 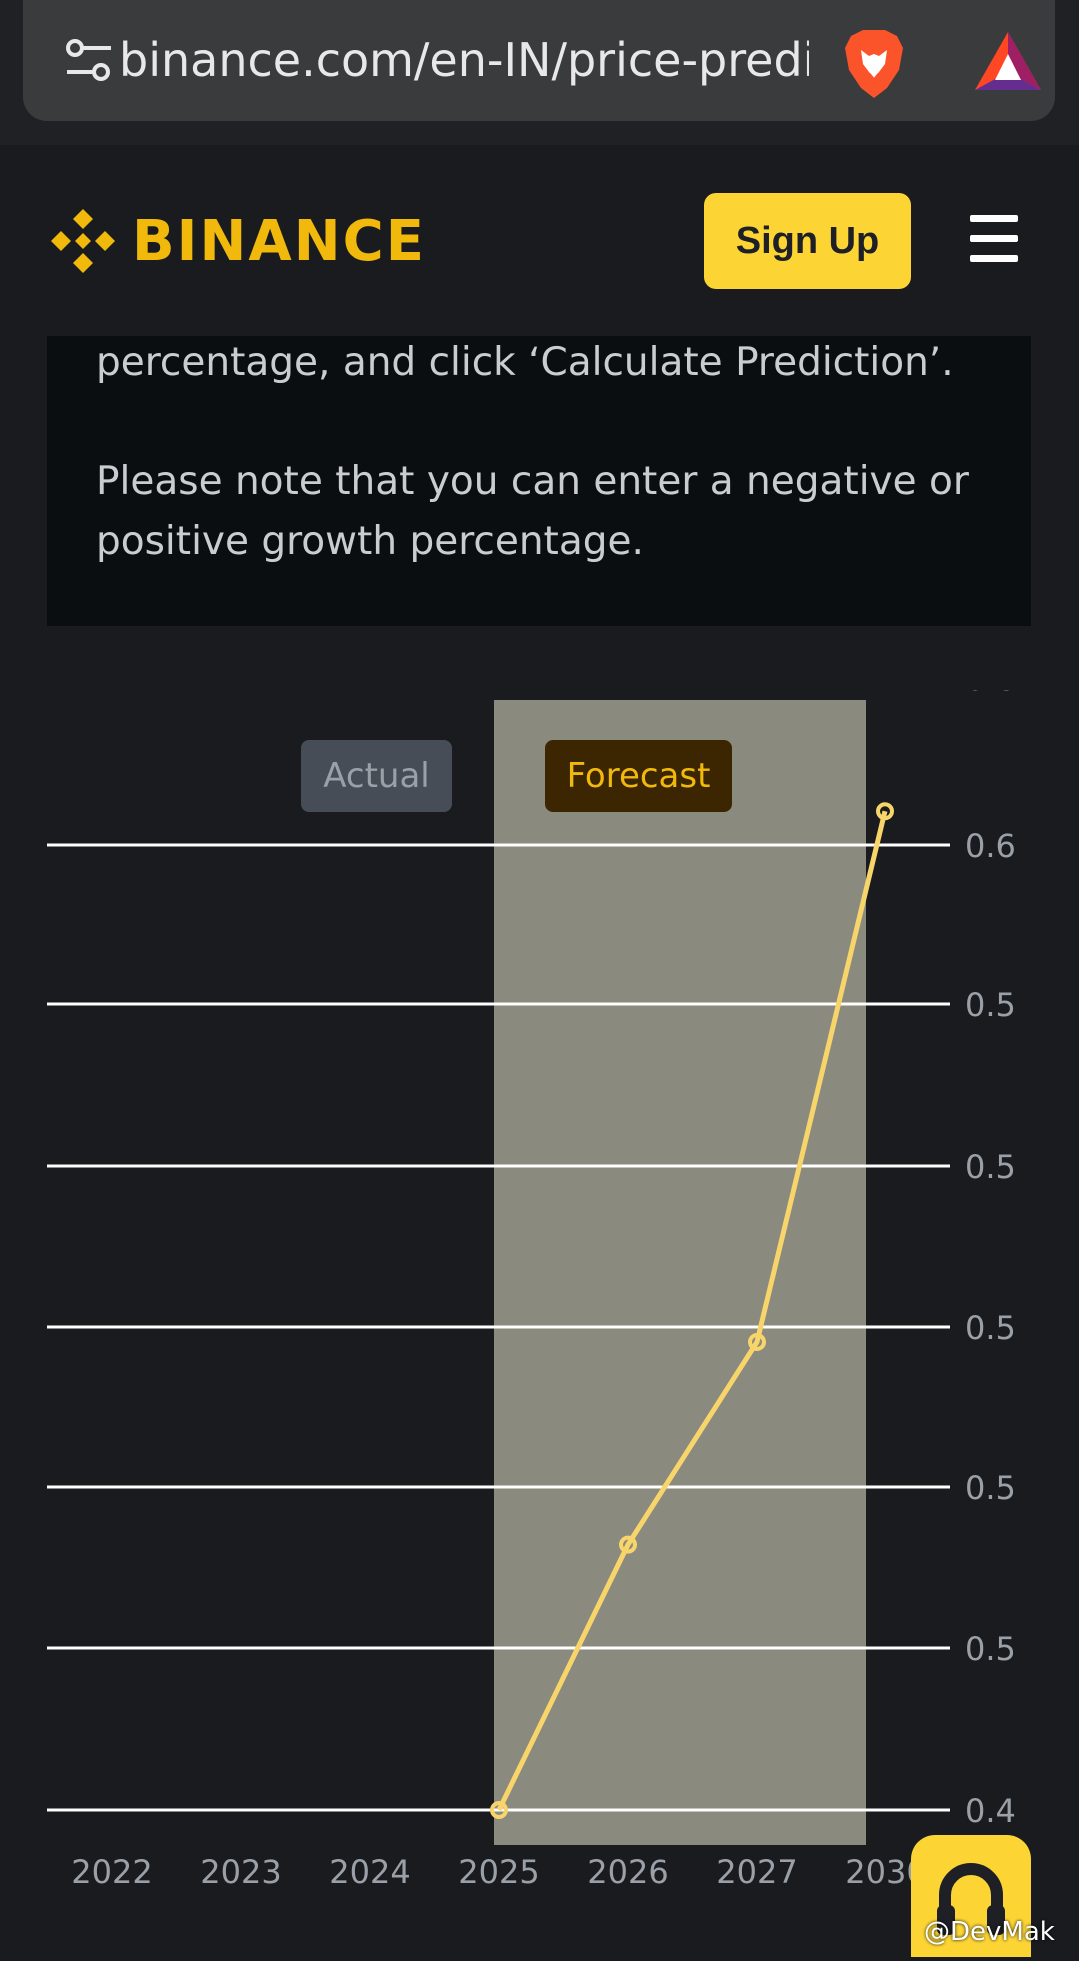 What do you see at coordinates (756, 1872) in the screenshot?
I see `x-tick-label: 2027` at bounding box center [756, 1872].